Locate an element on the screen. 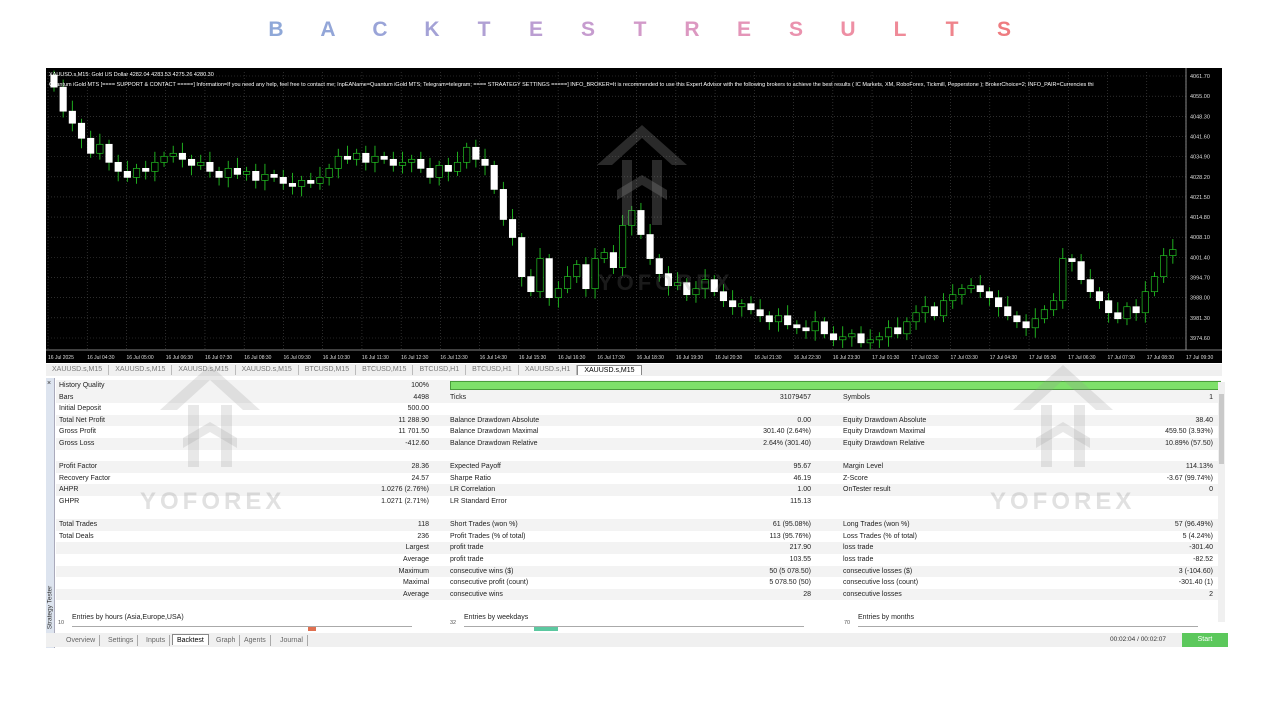 The width and height of the screenshot is (1280, 720). report-c-val: 10.89% (57.50) is located at coordinates (1189, 443).